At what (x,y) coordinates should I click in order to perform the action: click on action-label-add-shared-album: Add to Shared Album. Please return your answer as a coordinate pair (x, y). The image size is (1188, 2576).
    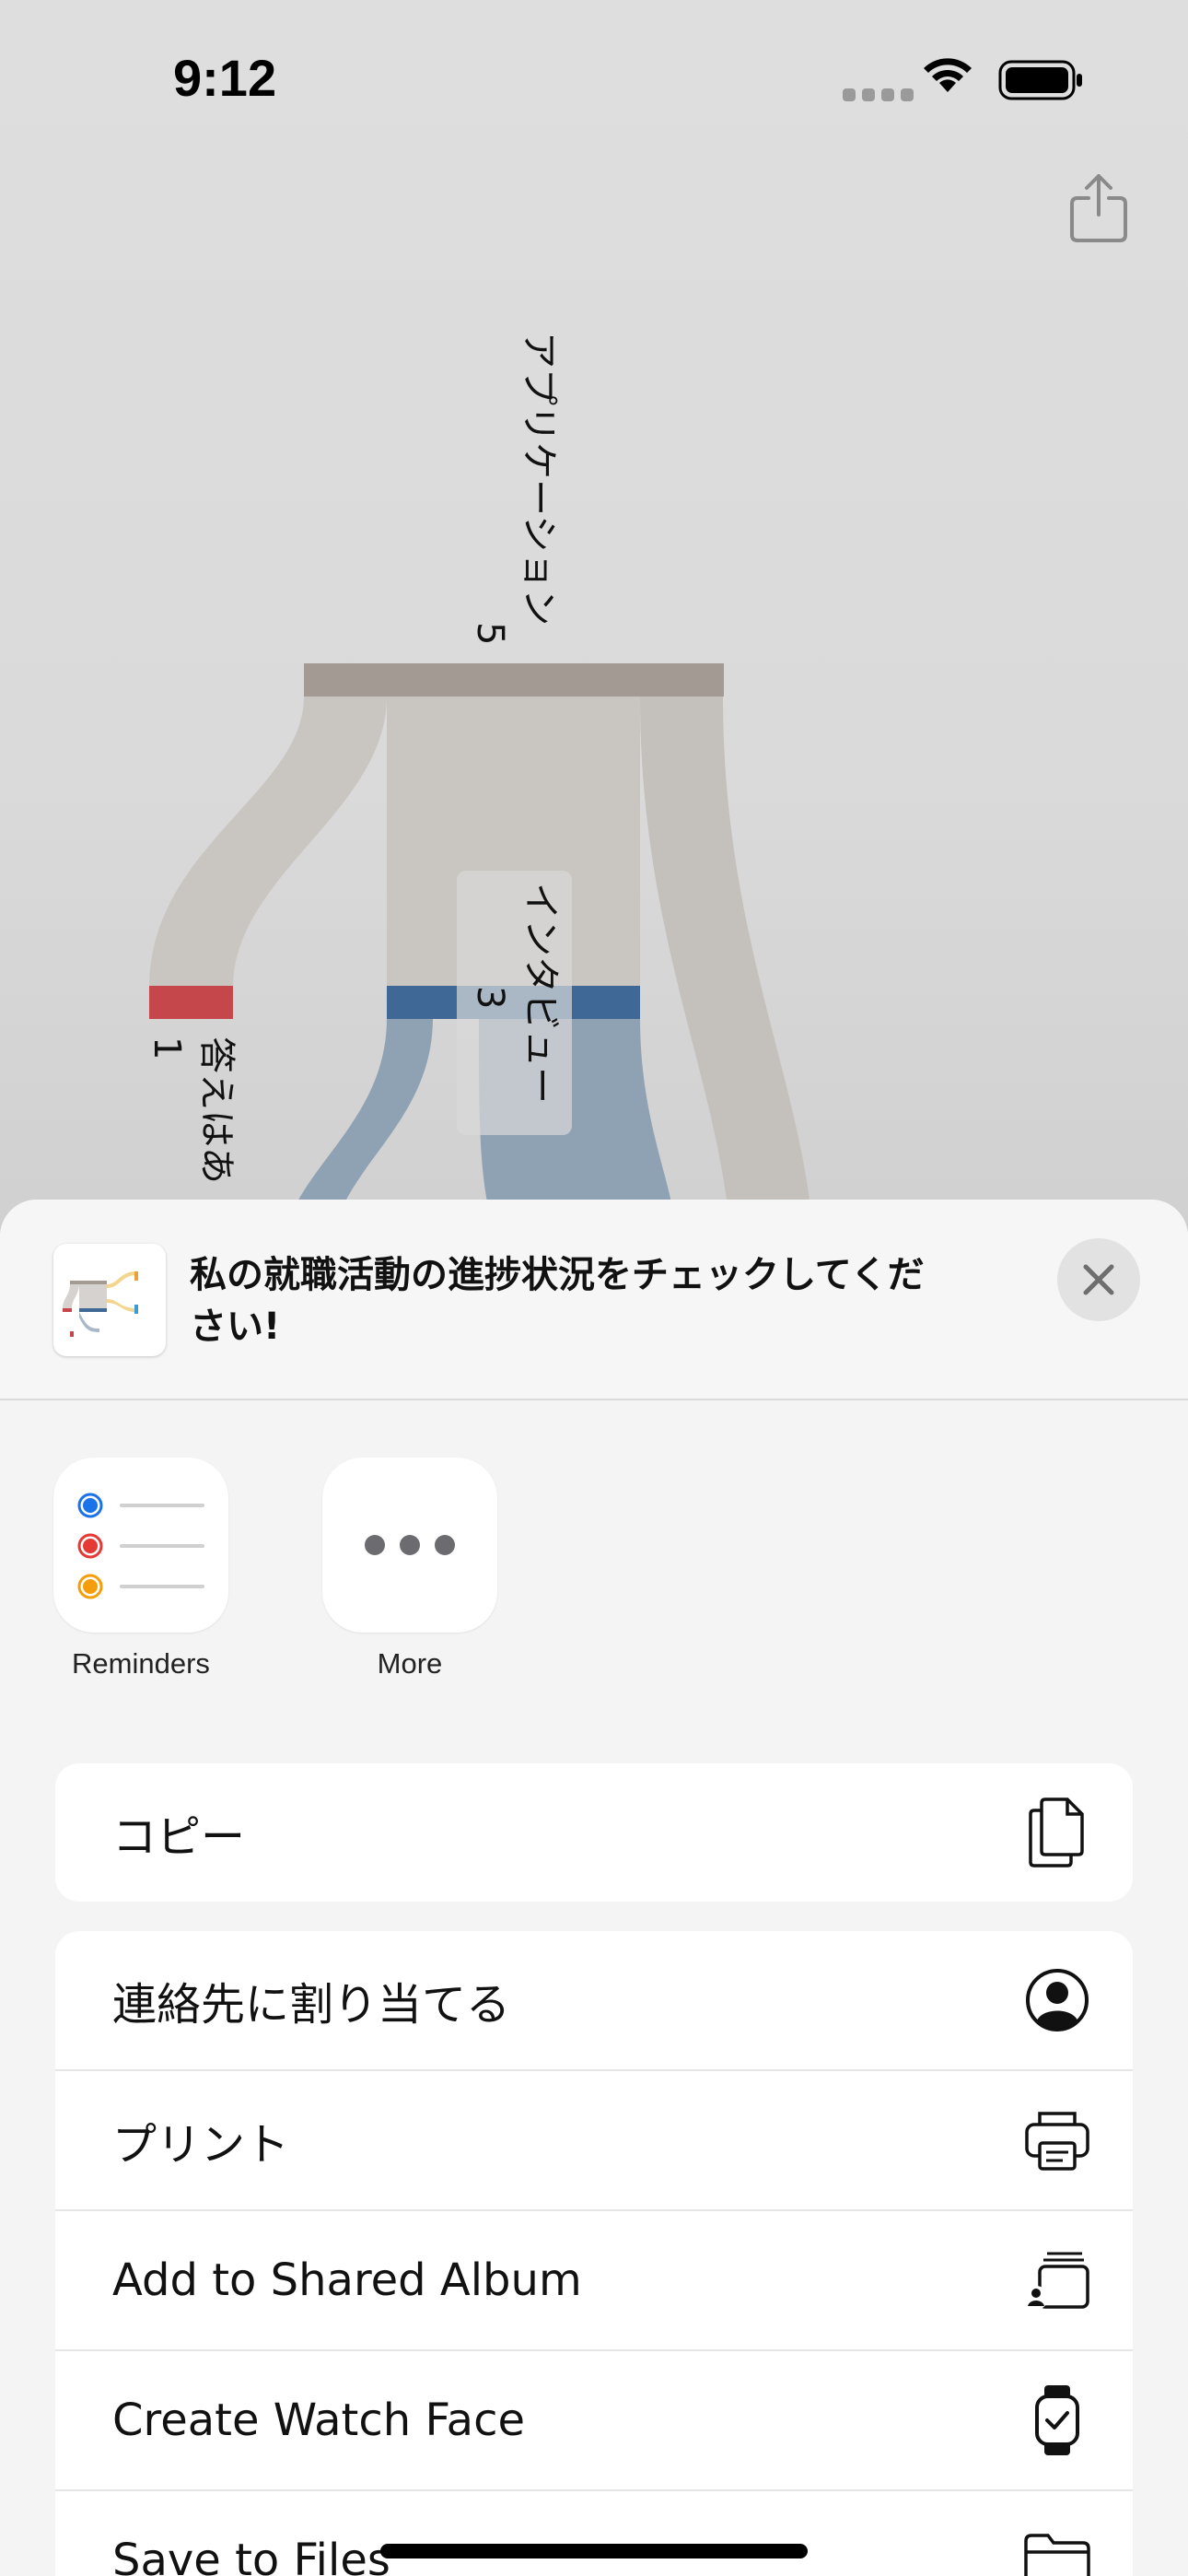
    Looking at the image, I should click on (347, 2280).